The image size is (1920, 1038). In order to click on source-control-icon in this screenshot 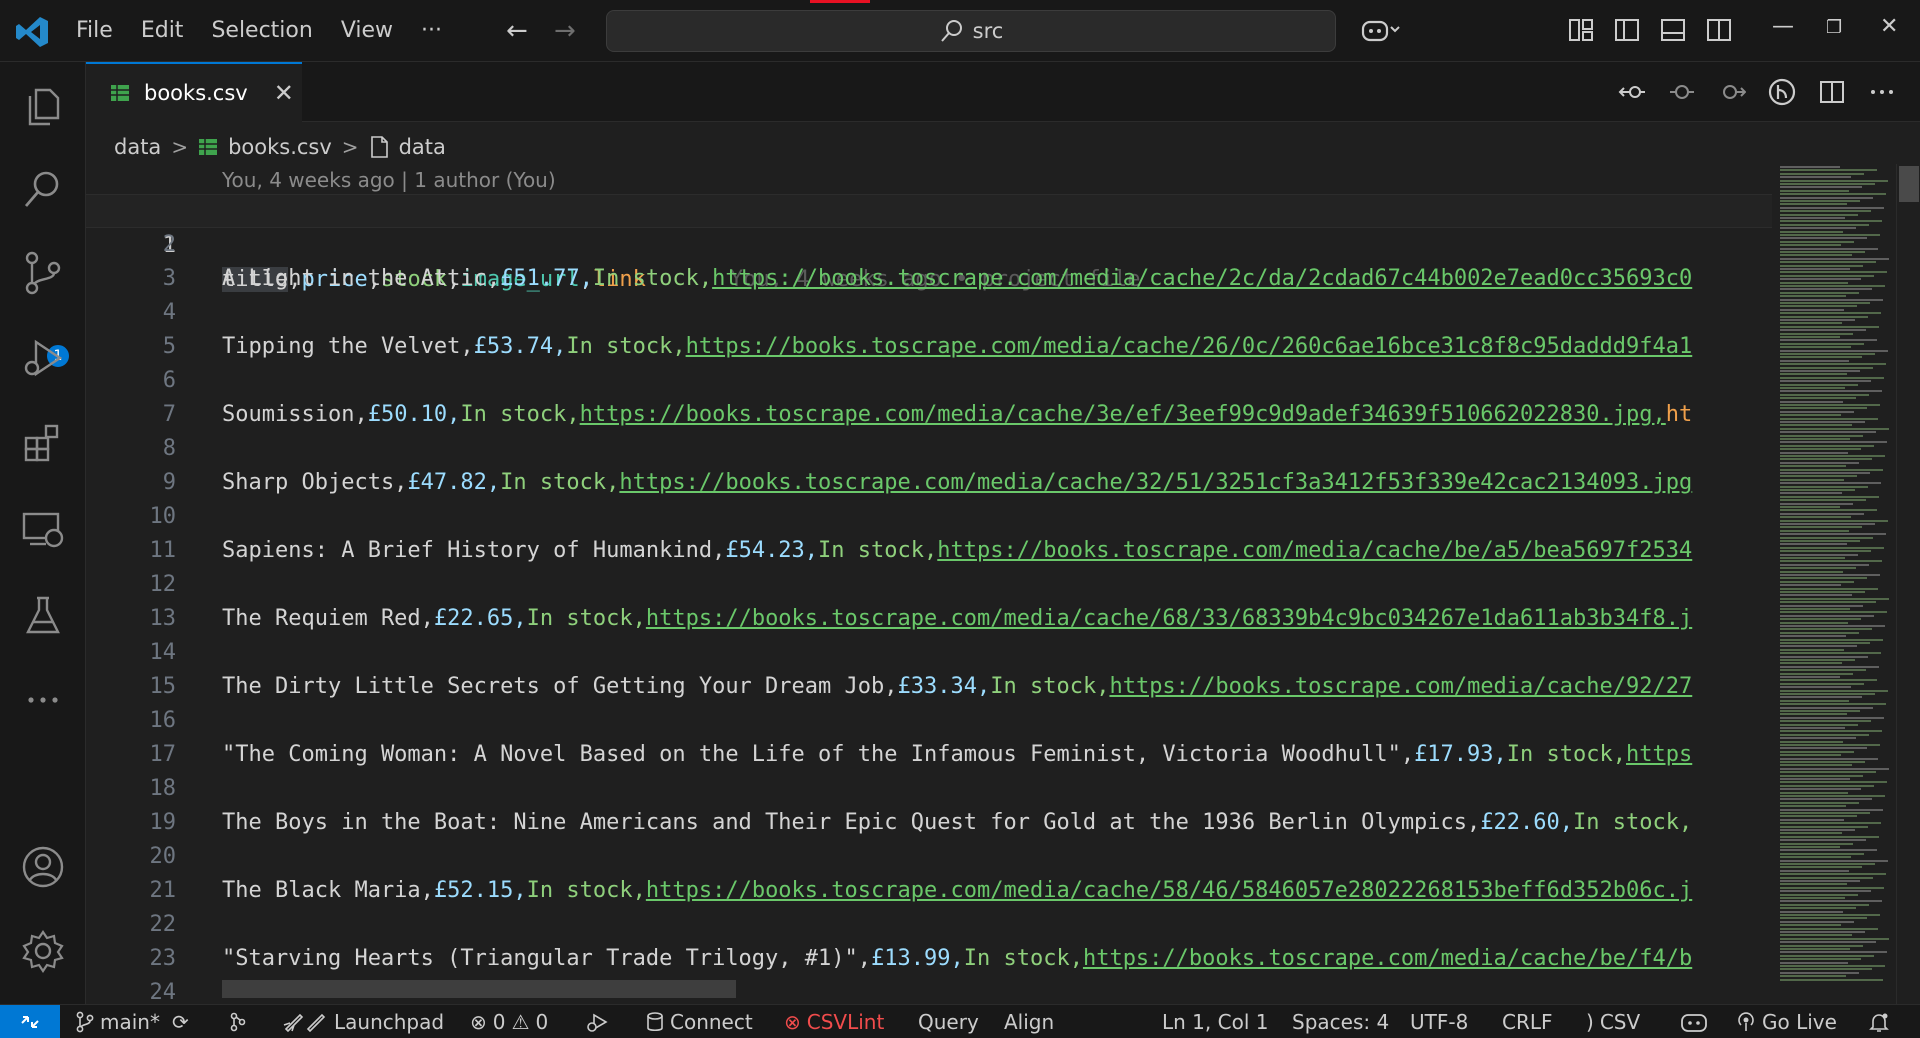, I will do `click(43, 273)`.